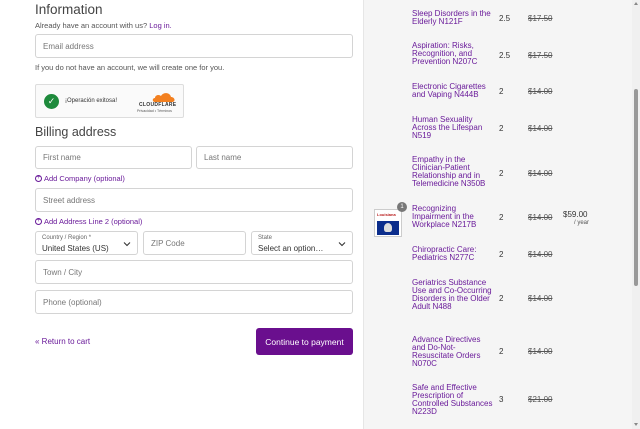 This screenshot has height=429, width=640. I want to click on scrollbar-thumb, so click(636, 187).